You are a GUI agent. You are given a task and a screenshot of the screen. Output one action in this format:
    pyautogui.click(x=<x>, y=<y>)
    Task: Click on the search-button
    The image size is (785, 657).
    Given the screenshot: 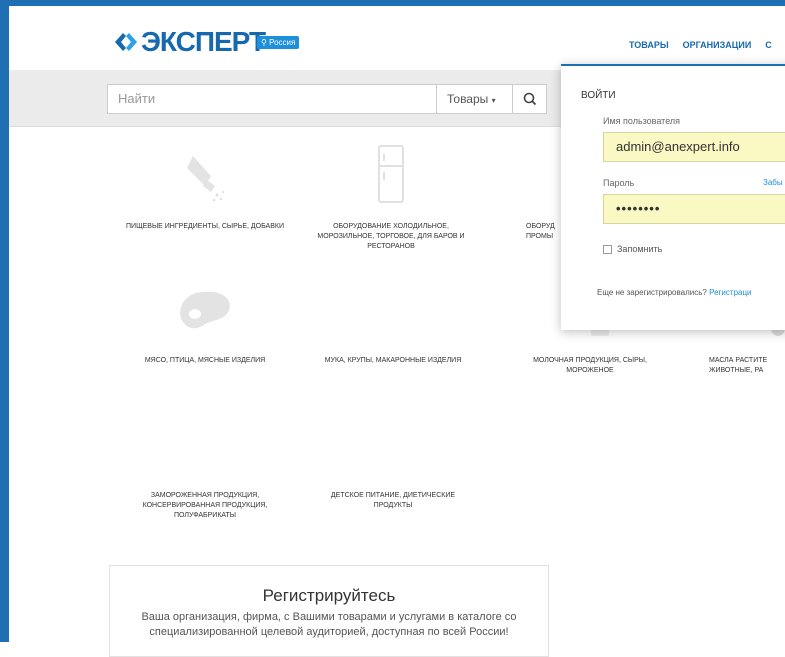 What is the action you would take?
    pyautogui.click(x=530, y=99)
    